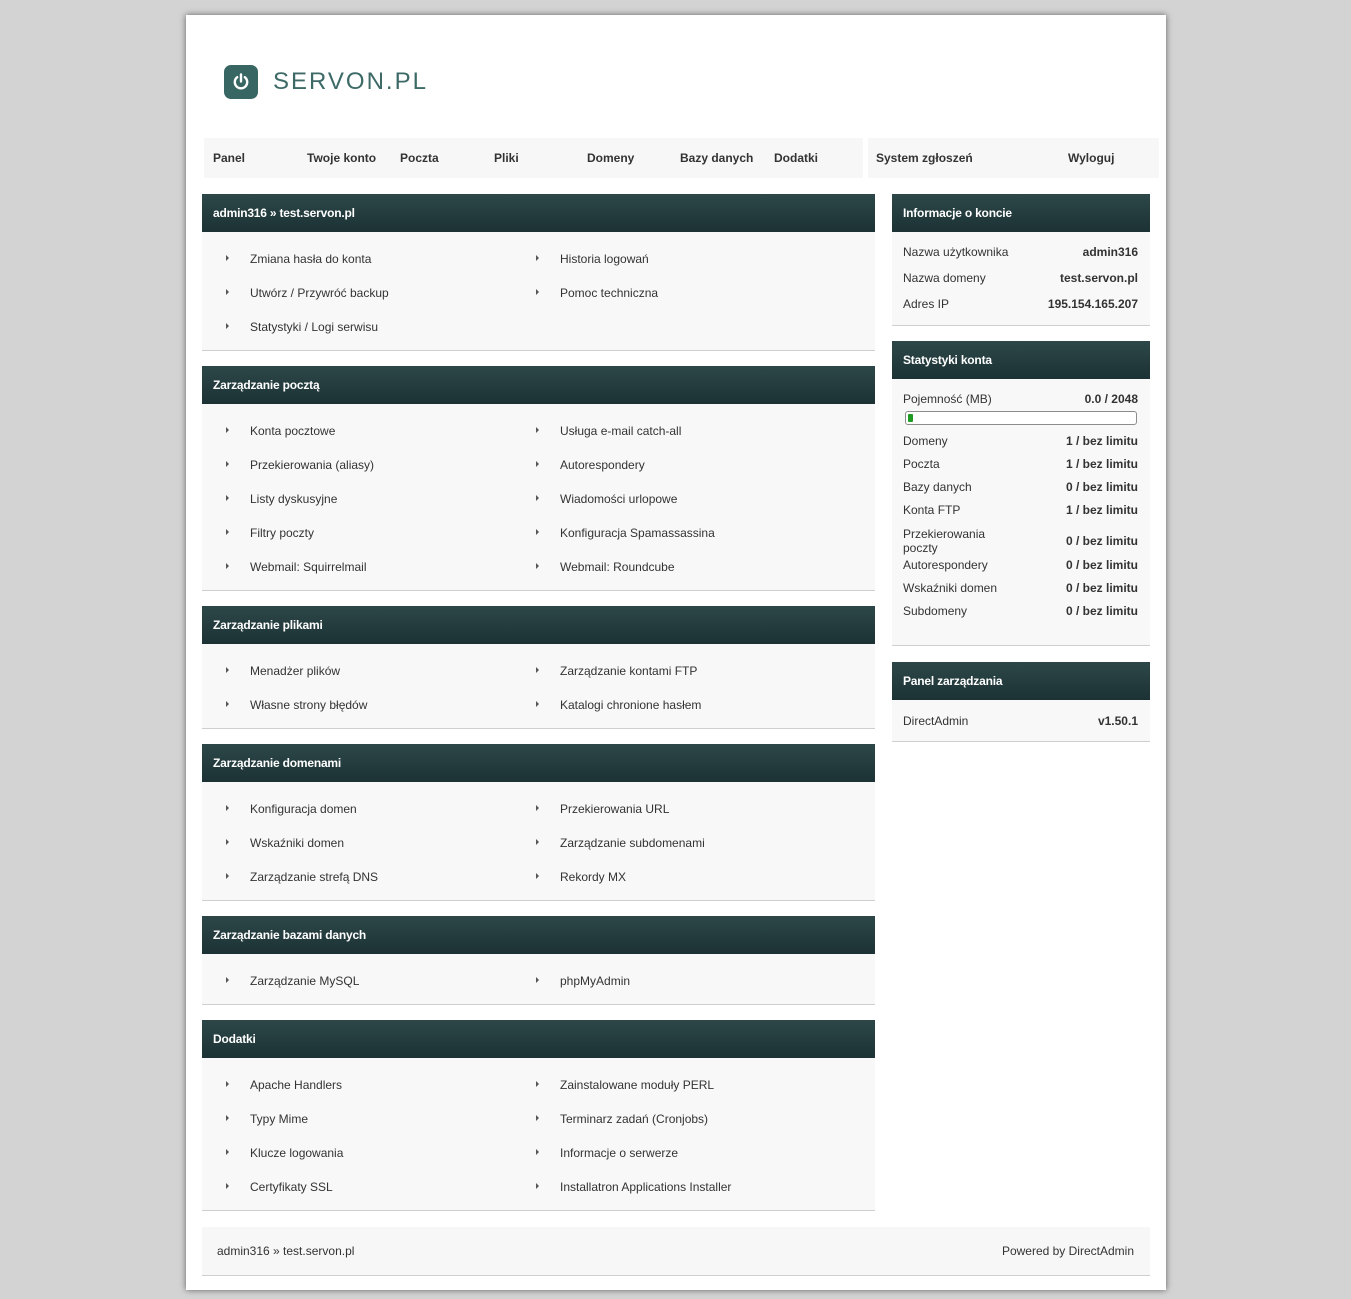 Image resolution: width=1351 pixels, height=1299 pixels. I want to click on link-server-info: Informacje o serwerze, so click(607, 1153).